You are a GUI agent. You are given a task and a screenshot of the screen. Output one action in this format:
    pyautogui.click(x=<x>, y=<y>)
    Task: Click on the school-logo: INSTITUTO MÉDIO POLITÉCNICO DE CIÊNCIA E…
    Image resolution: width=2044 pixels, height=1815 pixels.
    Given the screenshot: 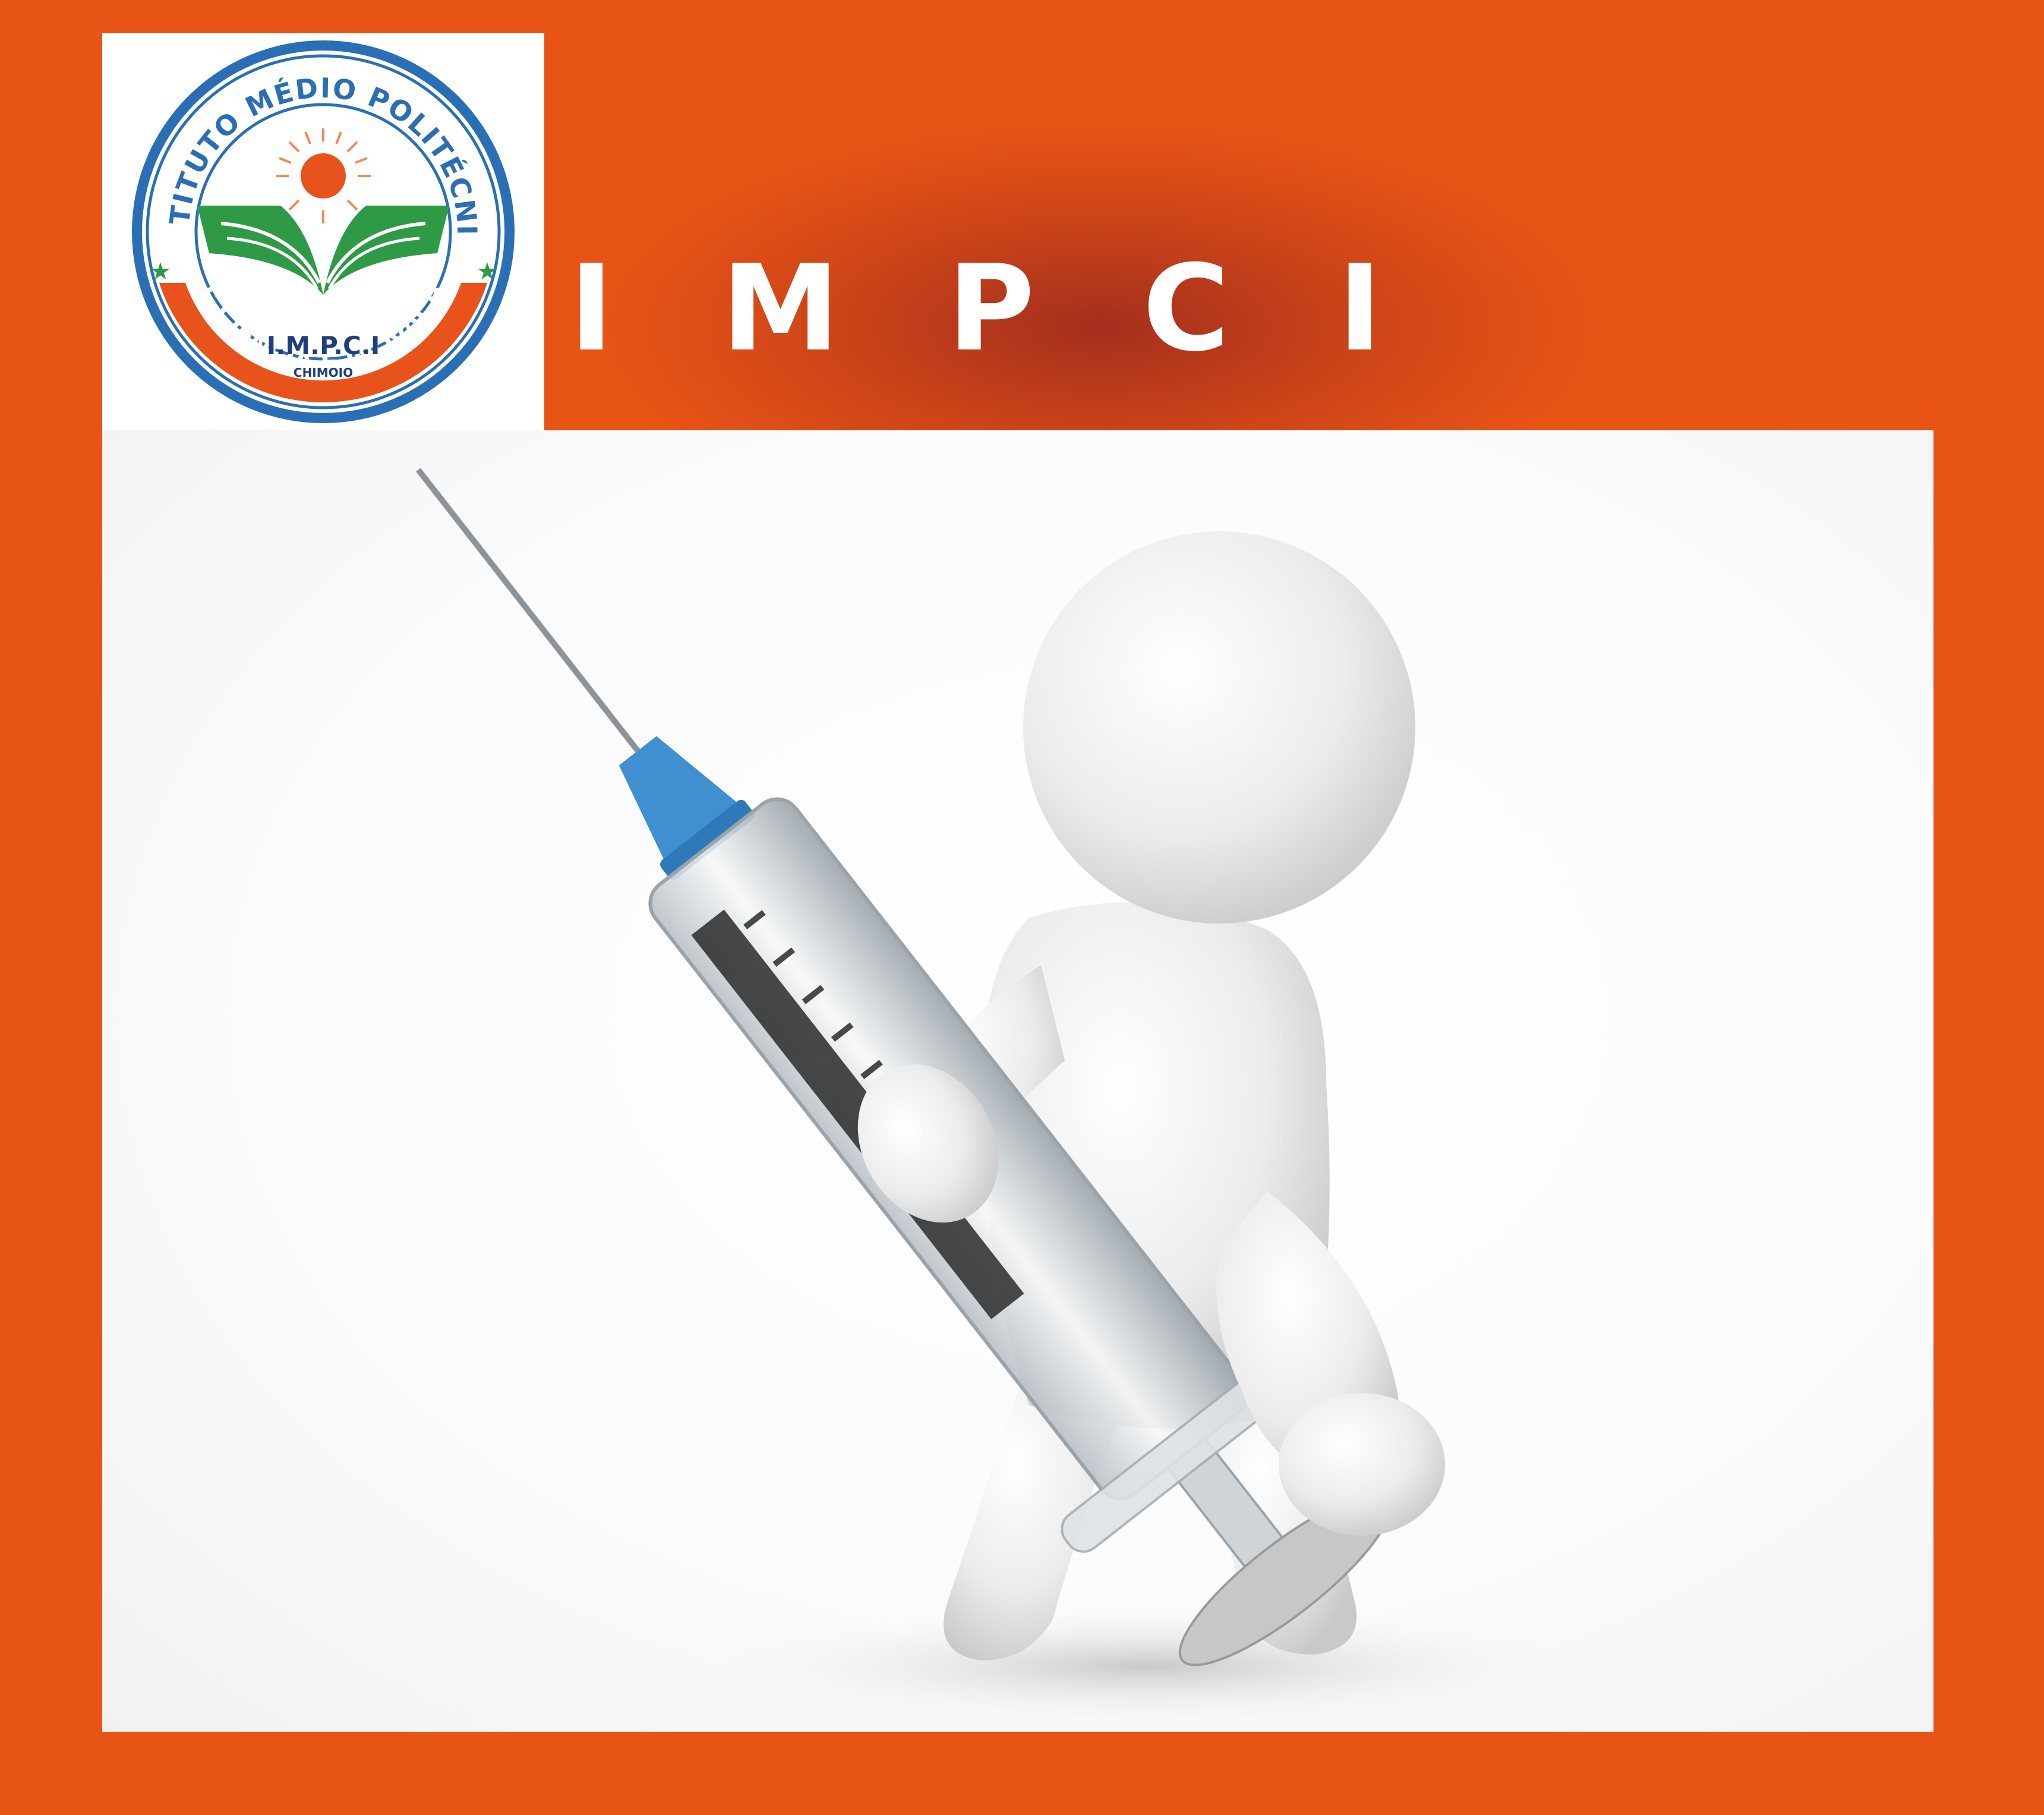 What is the action you would take?
    pyautogui.click(x=323, y=231)
    